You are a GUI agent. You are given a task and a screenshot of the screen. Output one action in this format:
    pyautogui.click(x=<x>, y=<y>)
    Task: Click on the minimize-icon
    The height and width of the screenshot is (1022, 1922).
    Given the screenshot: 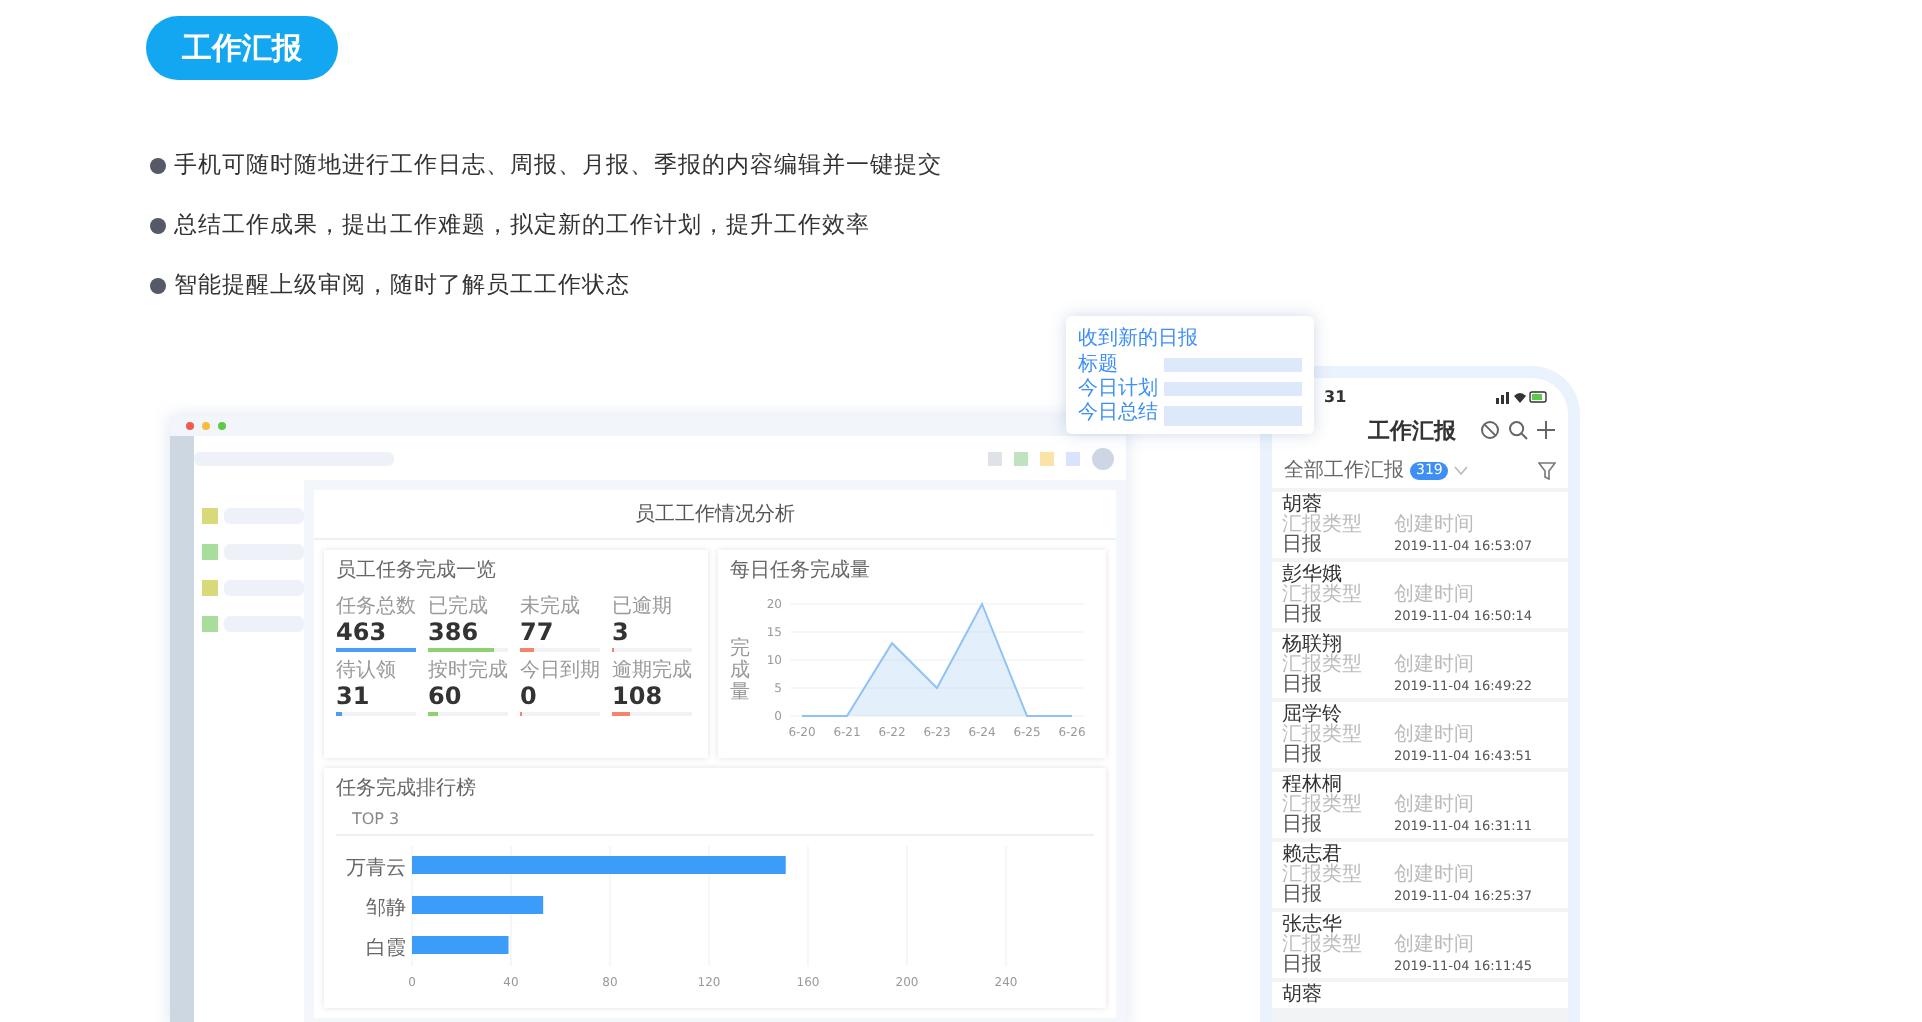 What is the action you would take?
    pyautogui.click(x=206, y=426)
    